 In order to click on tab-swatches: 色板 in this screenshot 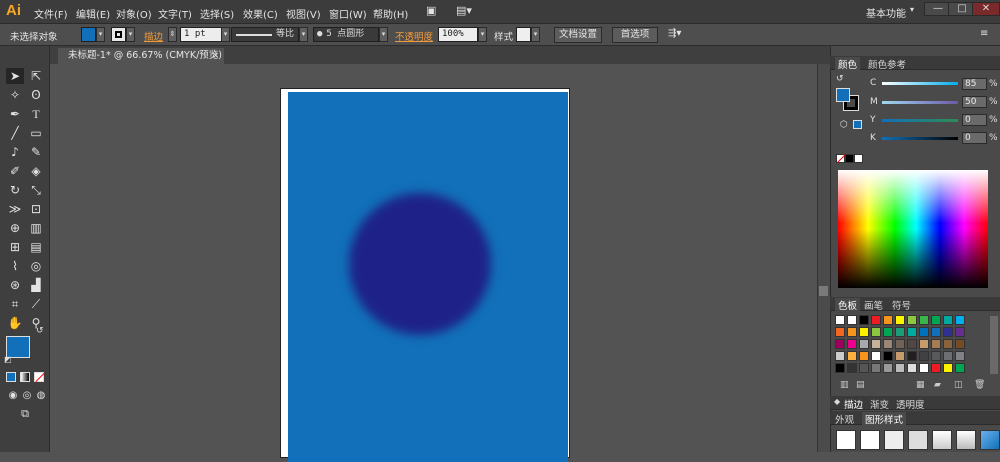, I will do `click(848, 305)`.